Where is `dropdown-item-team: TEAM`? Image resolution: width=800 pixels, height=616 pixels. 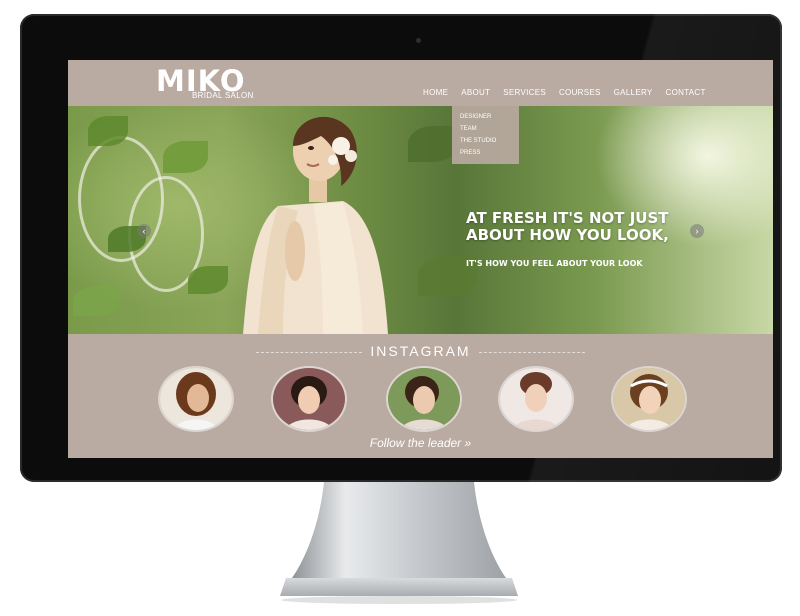
dropdown-item-team: TEAM is located at coordinates (485, 129).